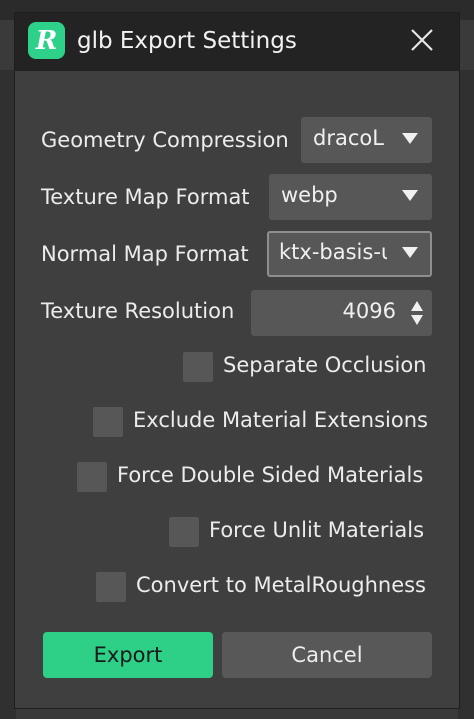 The width and height of the screenshot is (474, 719). Describe the element at coordinates (466, 394) in the screenshot. I see `background-right-panel` at that location.